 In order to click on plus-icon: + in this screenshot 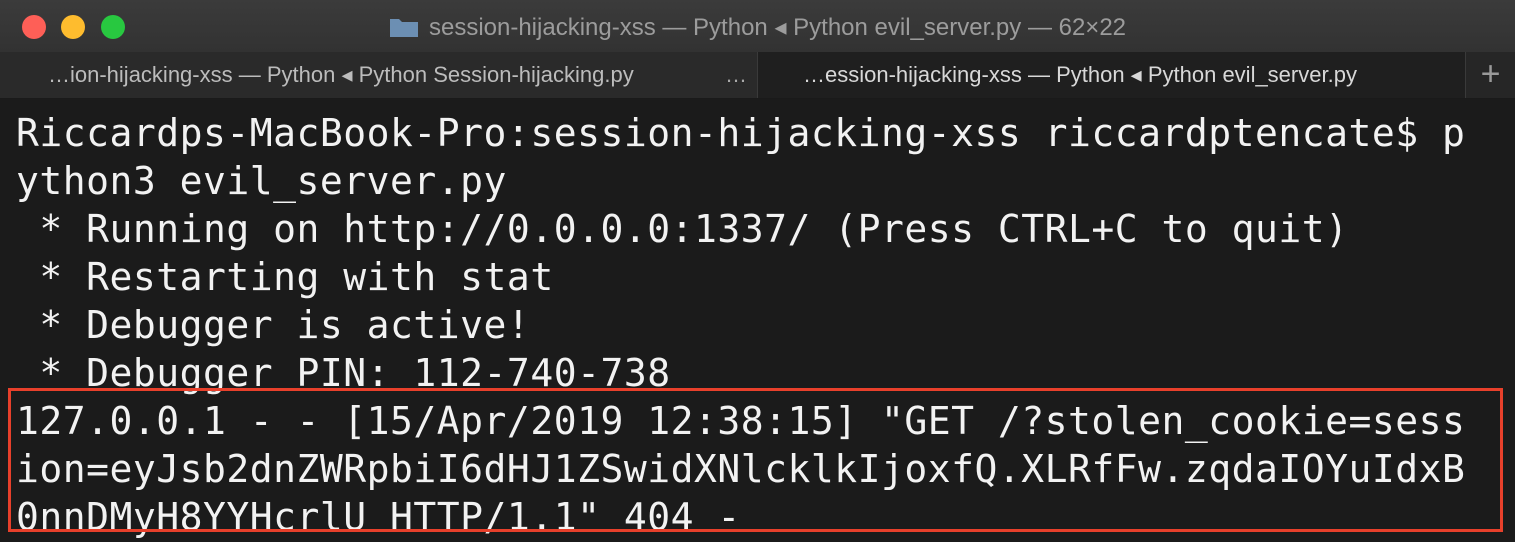, I will do `click(1490, 75)`.